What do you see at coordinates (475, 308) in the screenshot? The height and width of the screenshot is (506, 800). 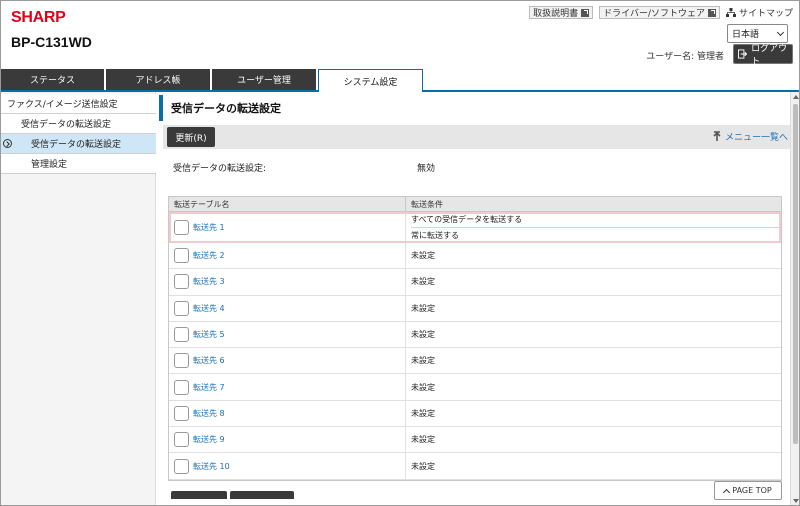 I see `table-row: 転送先 4 未設定` at bounding box center [475, 308].